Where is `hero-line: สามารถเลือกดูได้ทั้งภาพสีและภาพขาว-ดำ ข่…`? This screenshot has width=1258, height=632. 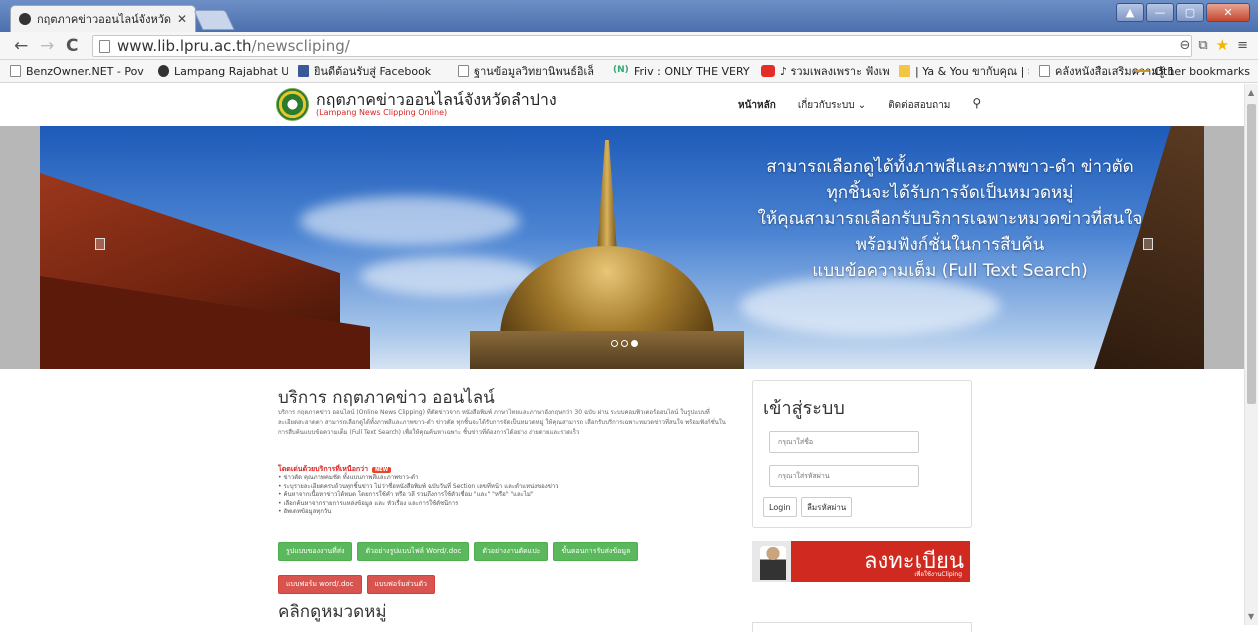 hero-line: สามารถเลือกดูได้ทั้งภาพสีและภาพขาว-ดำ ข่… is located at coordinates (950, 167).